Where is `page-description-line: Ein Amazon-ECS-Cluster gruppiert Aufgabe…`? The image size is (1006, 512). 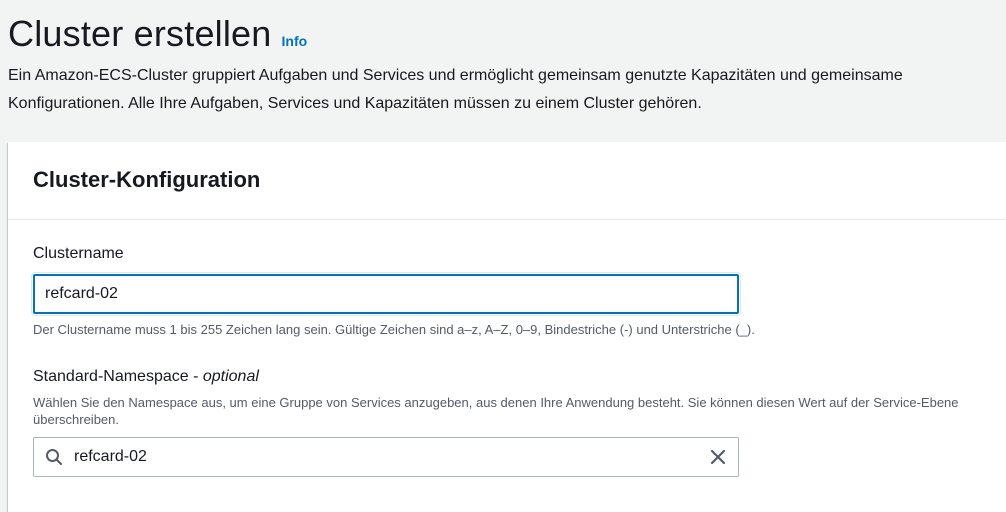 page-description-line: Ein Amazon-ECS-Cluster gruppiert Aufgabe… is located at coordinates (455, 75).